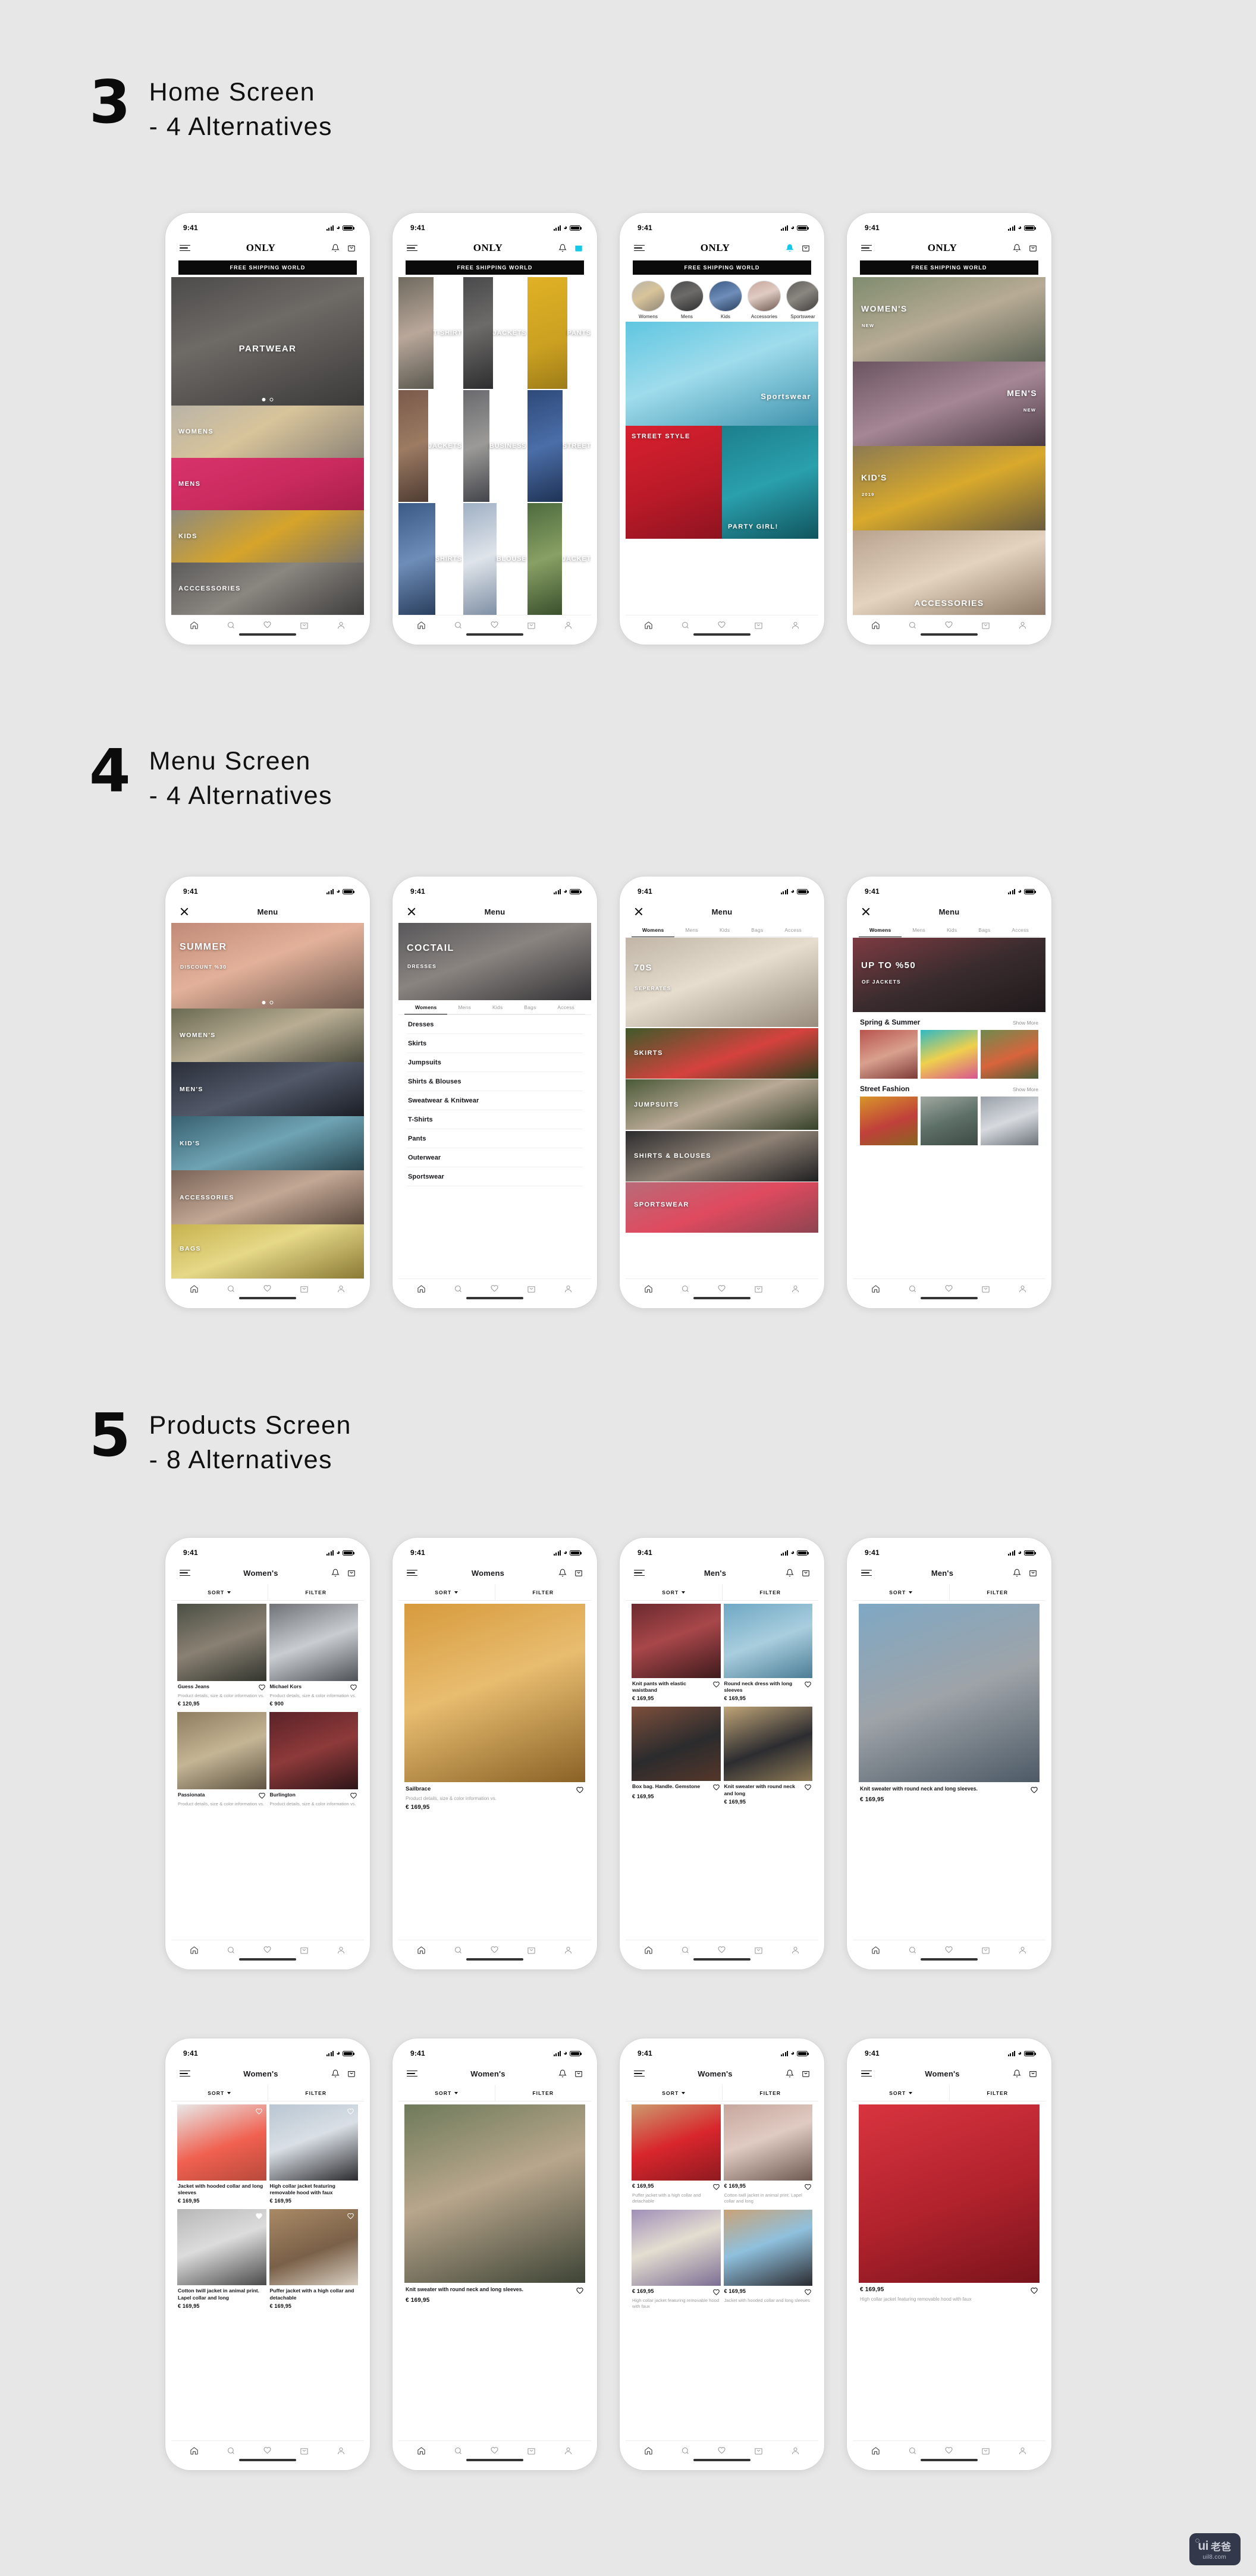 This screenshot has height=2576, width=1256. I want to click on carousel-dots, so click(268, 399).